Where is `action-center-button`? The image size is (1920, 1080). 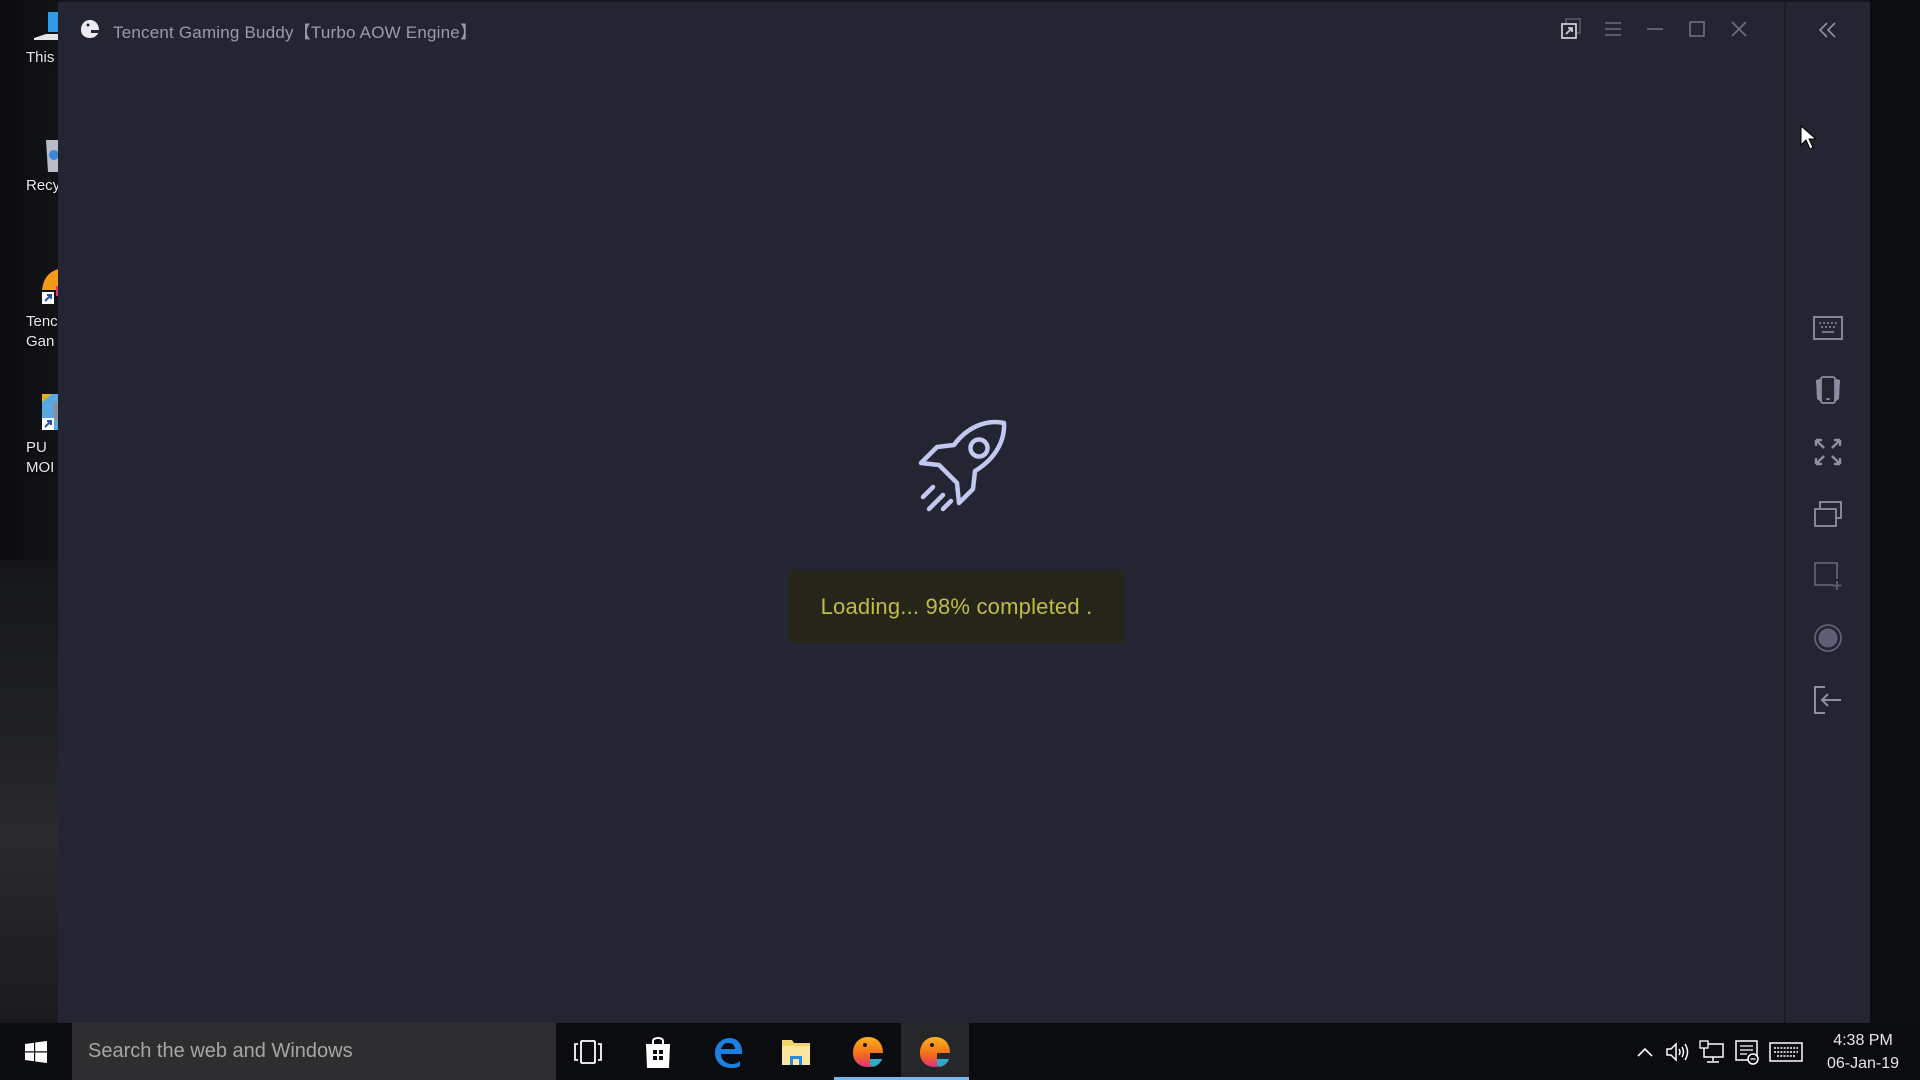
action-center-button is located at coordinates (1747, 1052).